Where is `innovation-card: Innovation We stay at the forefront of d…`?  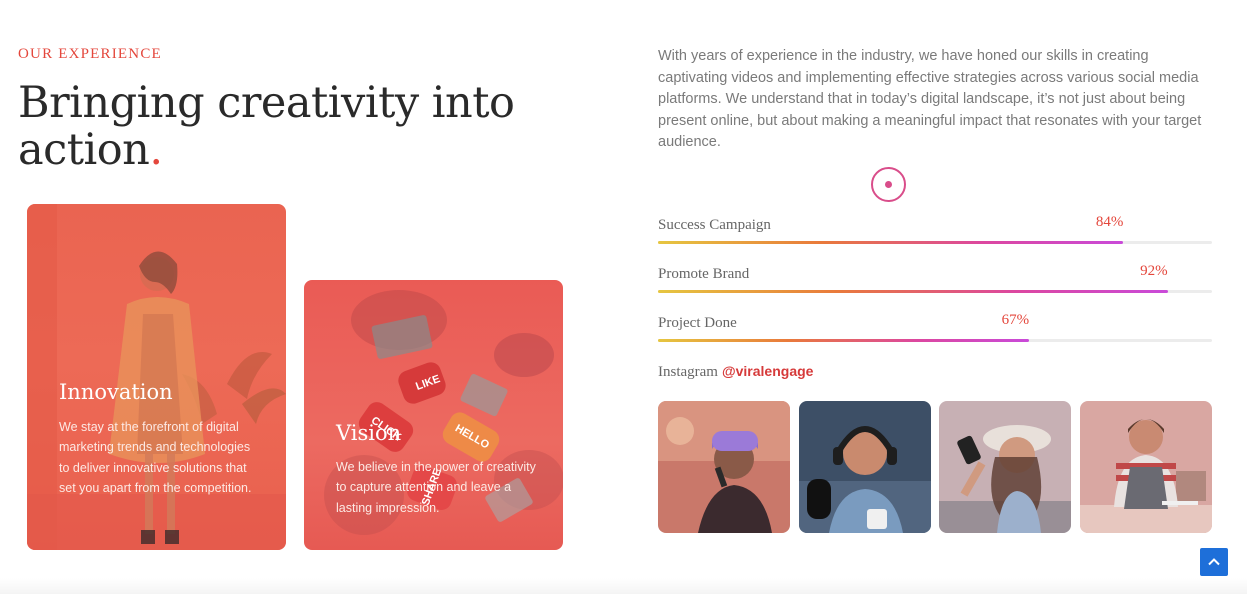 innovation-card: Innovation We stay at the forefront of d… is located at coordinates (156, 377).